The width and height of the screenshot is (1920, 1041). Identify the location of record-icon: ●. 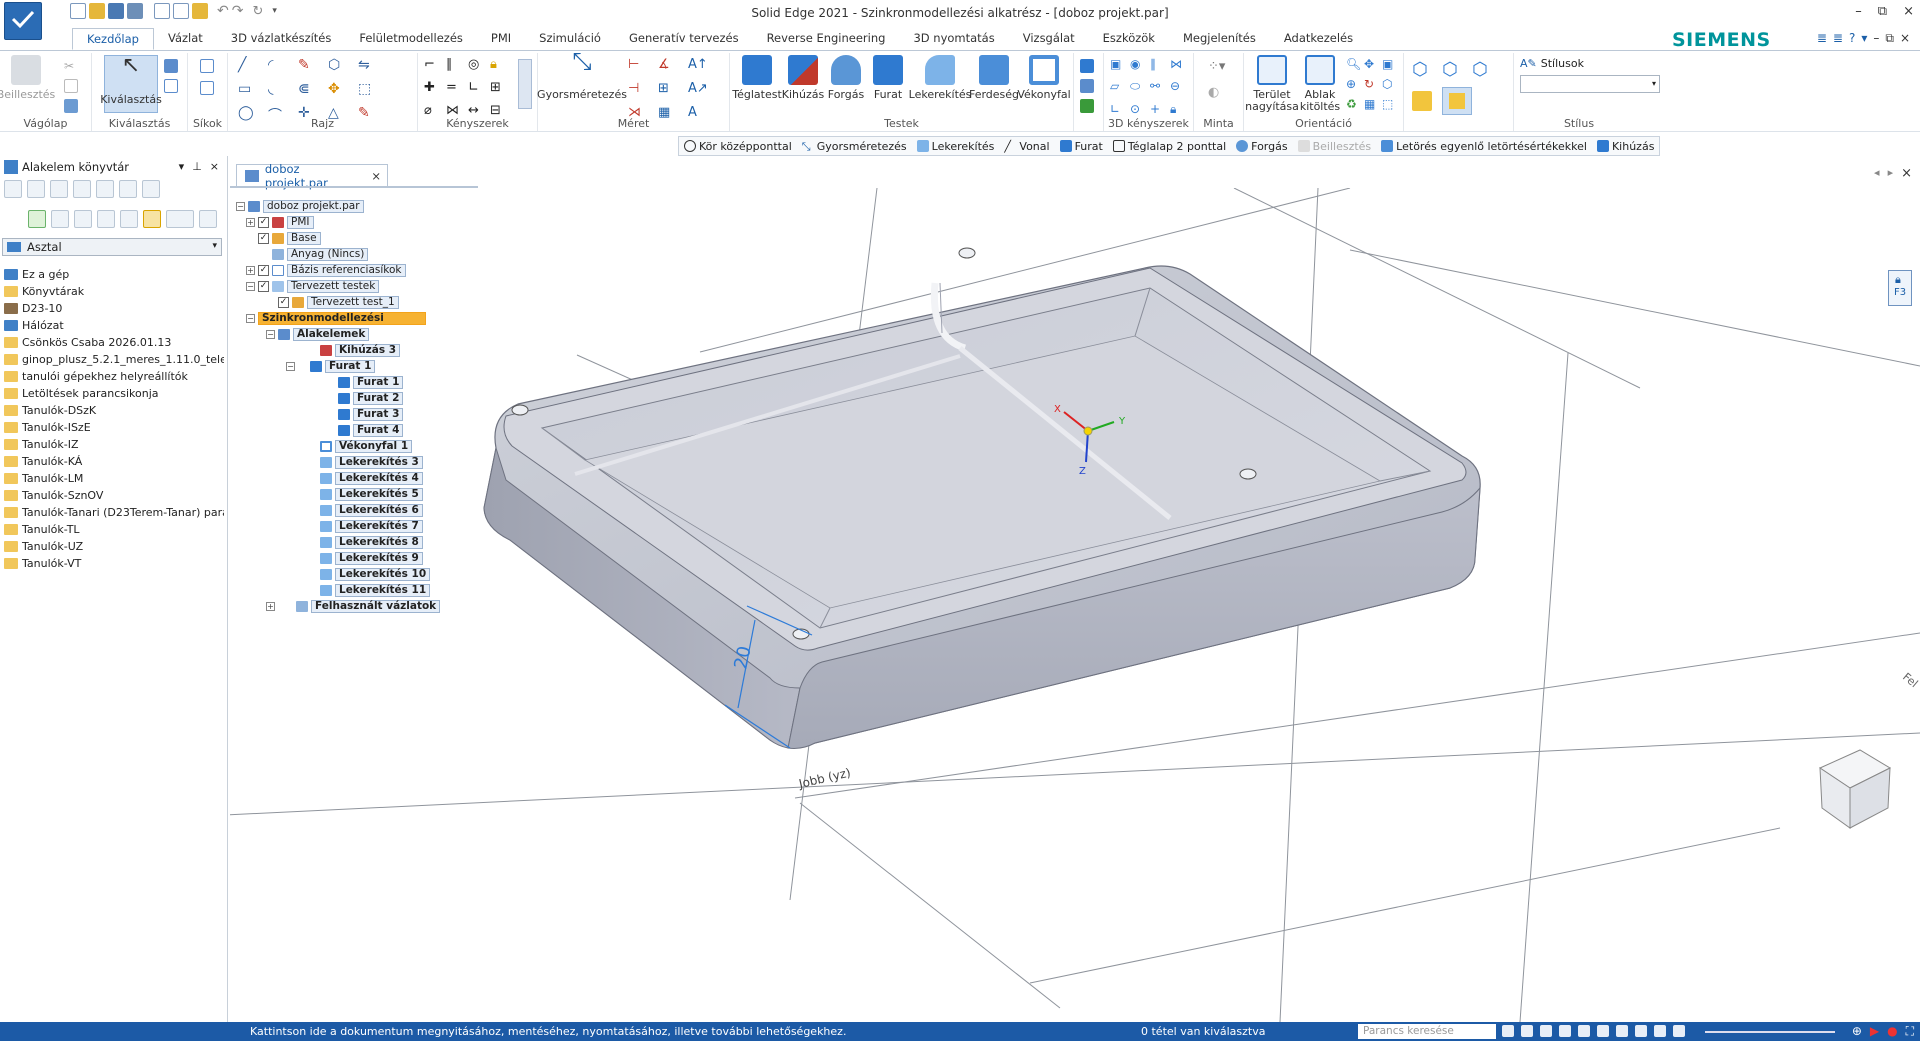
(1892, 1031).